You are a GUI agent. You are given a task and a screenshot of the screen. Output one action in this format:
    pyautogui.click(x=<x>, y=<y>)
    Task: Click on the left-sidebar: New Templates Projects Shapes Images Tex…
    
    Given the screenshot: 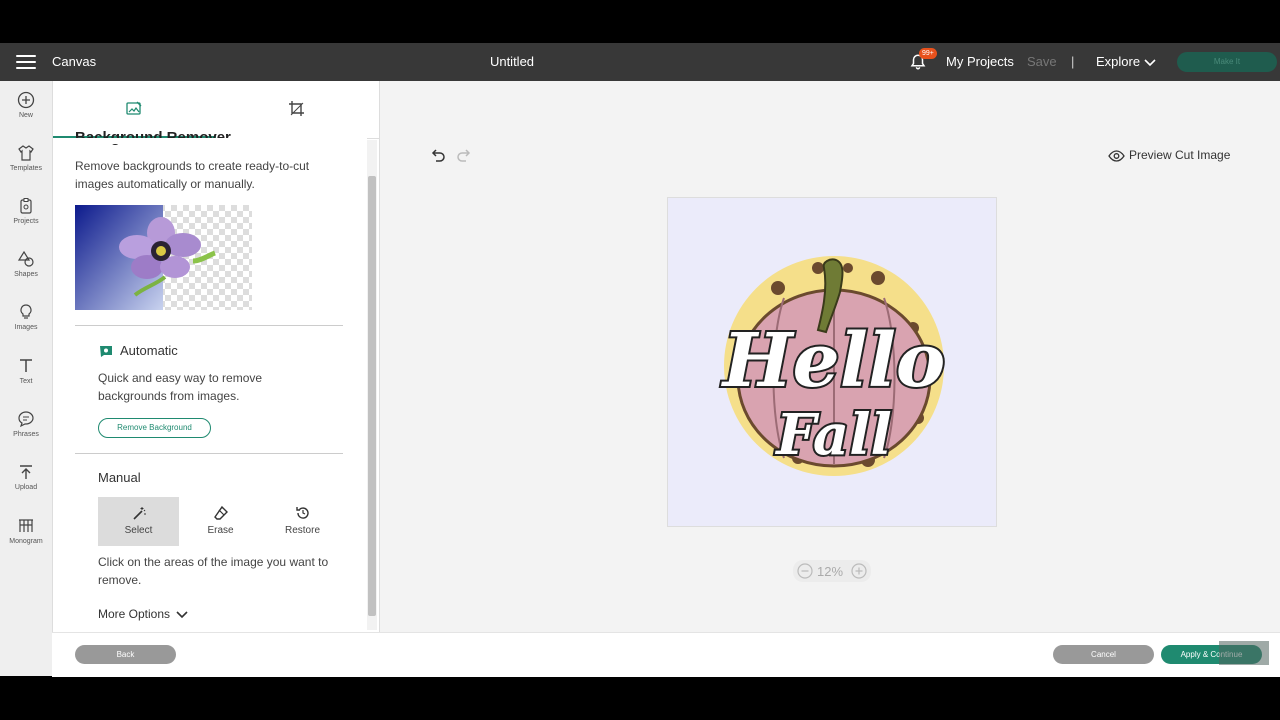 What is the action you would take?
    pyautogui.click(x=26, y=378)
    